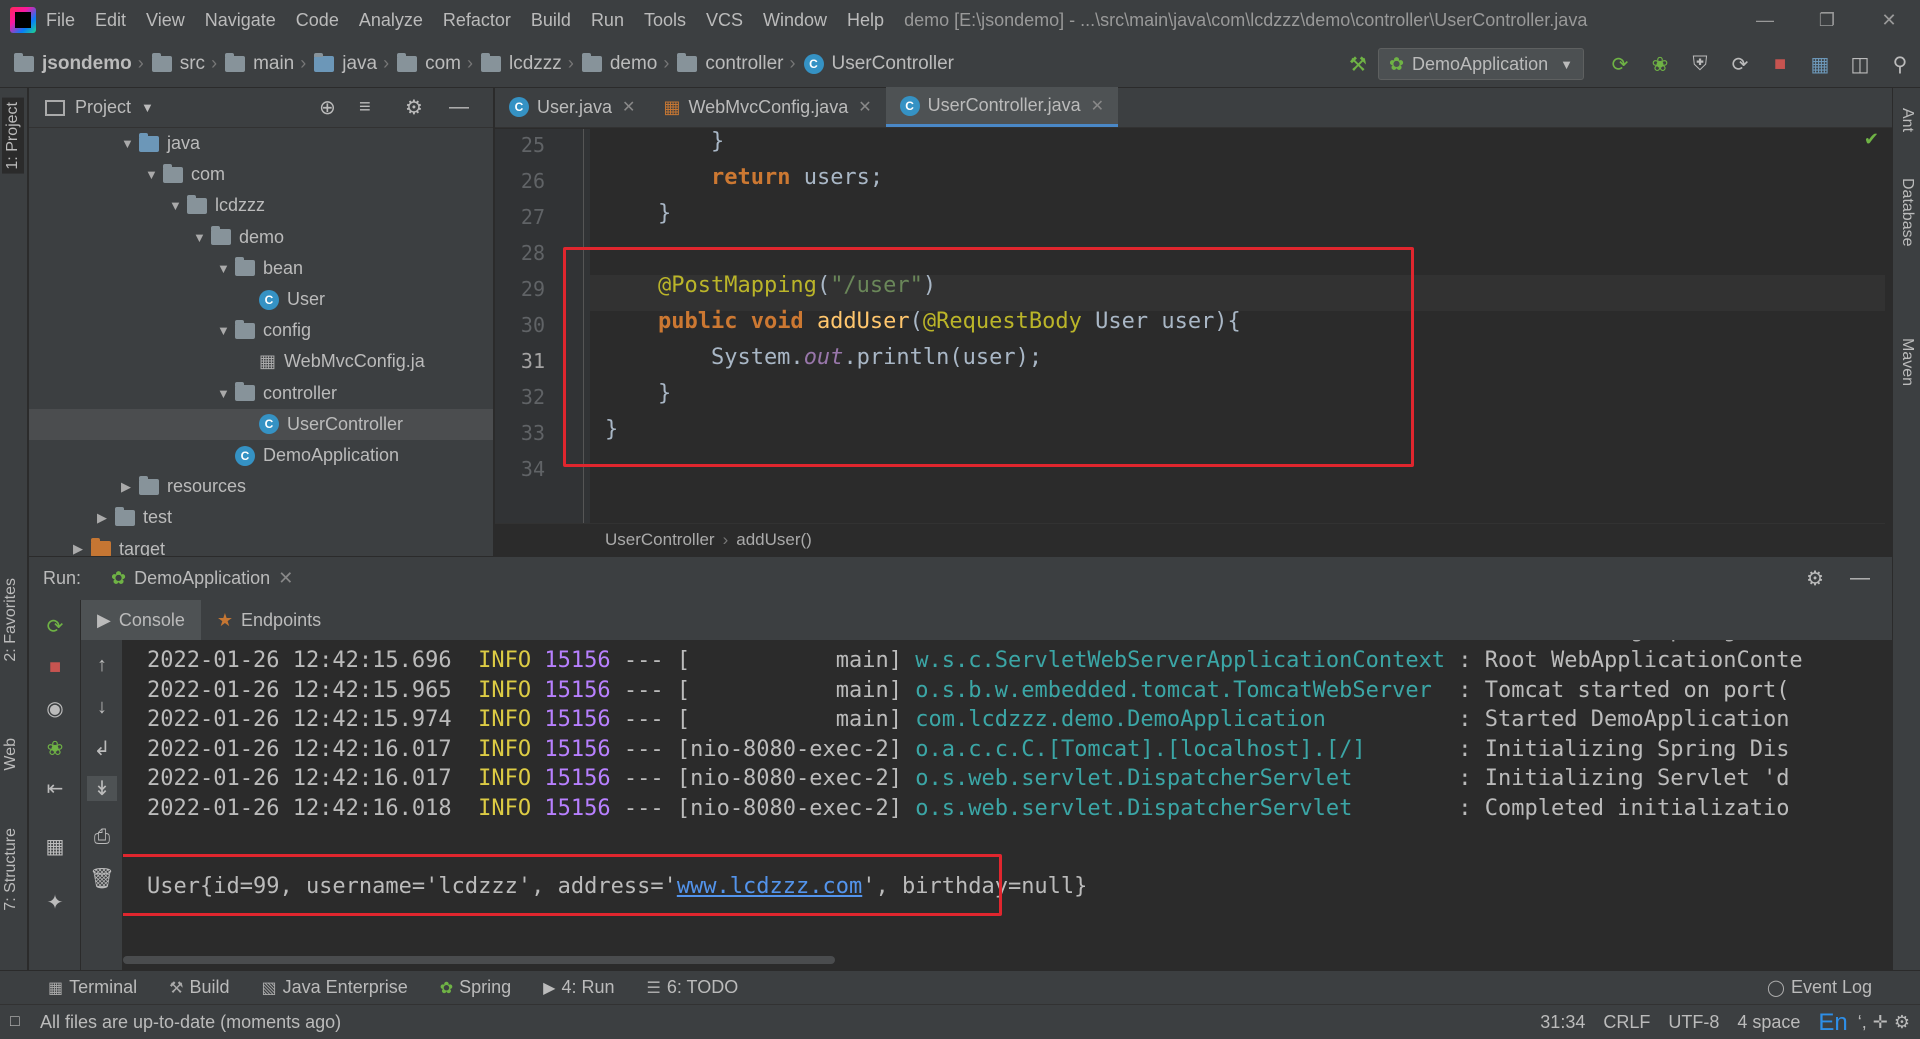  I want to click on tool-tab-spring: ✿ Spring, so click(475, 987).